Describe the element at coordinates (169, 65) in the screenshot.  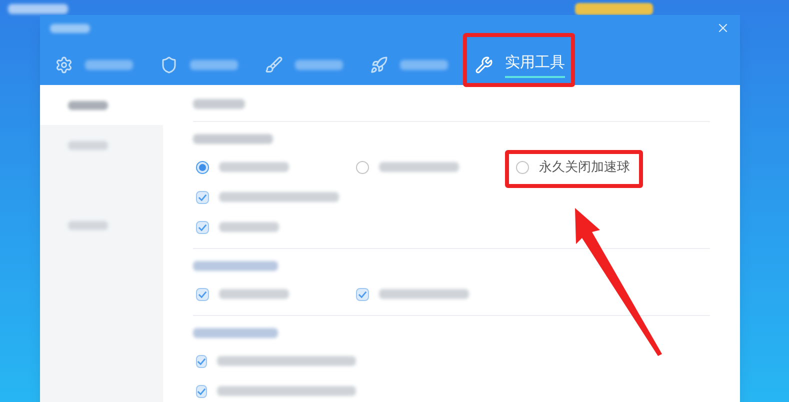
I see `shield-icon` at that location.